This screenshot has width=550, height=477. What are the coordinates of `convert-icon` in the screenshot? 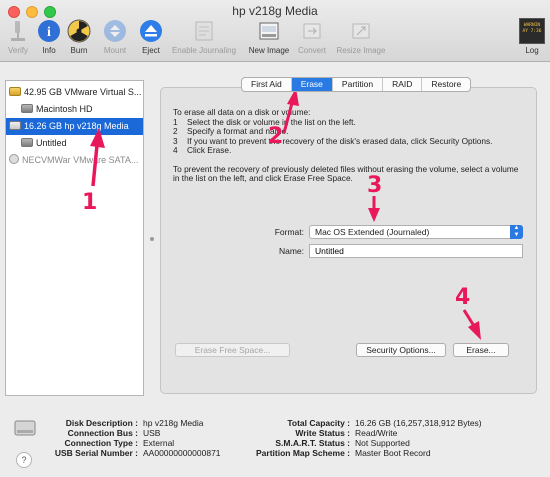 It's located at (312, 31).